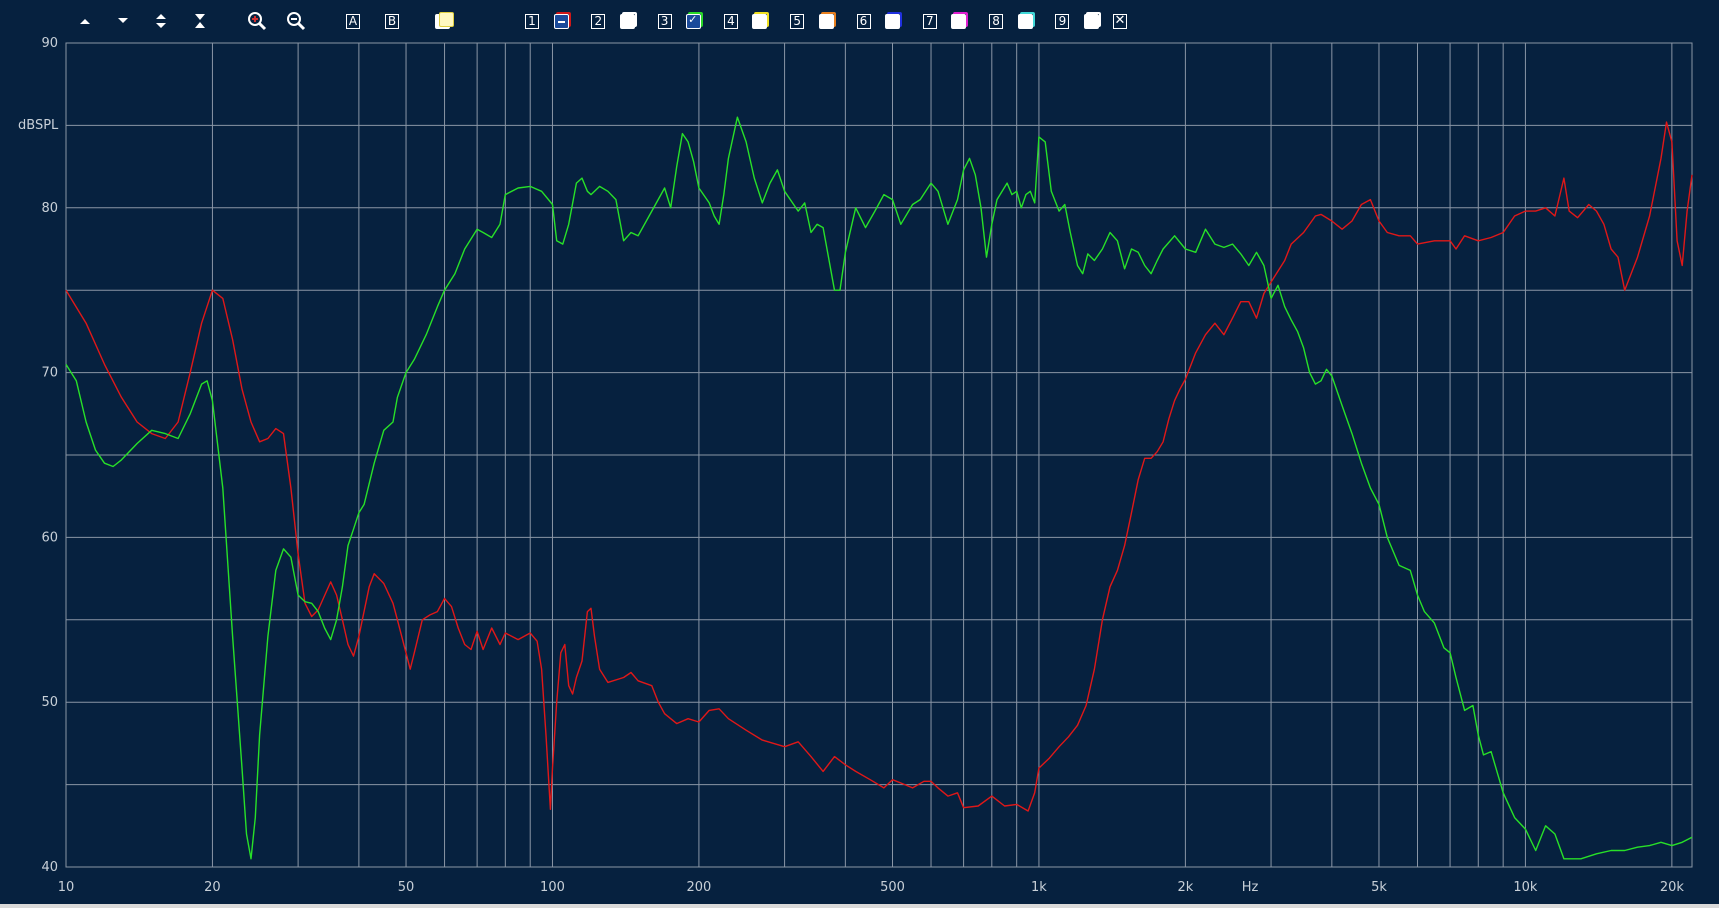  What do you see at coordinates (257, 21) in the screenshot?
I see `zoom-in-icon` at bounding box center [257, 21].